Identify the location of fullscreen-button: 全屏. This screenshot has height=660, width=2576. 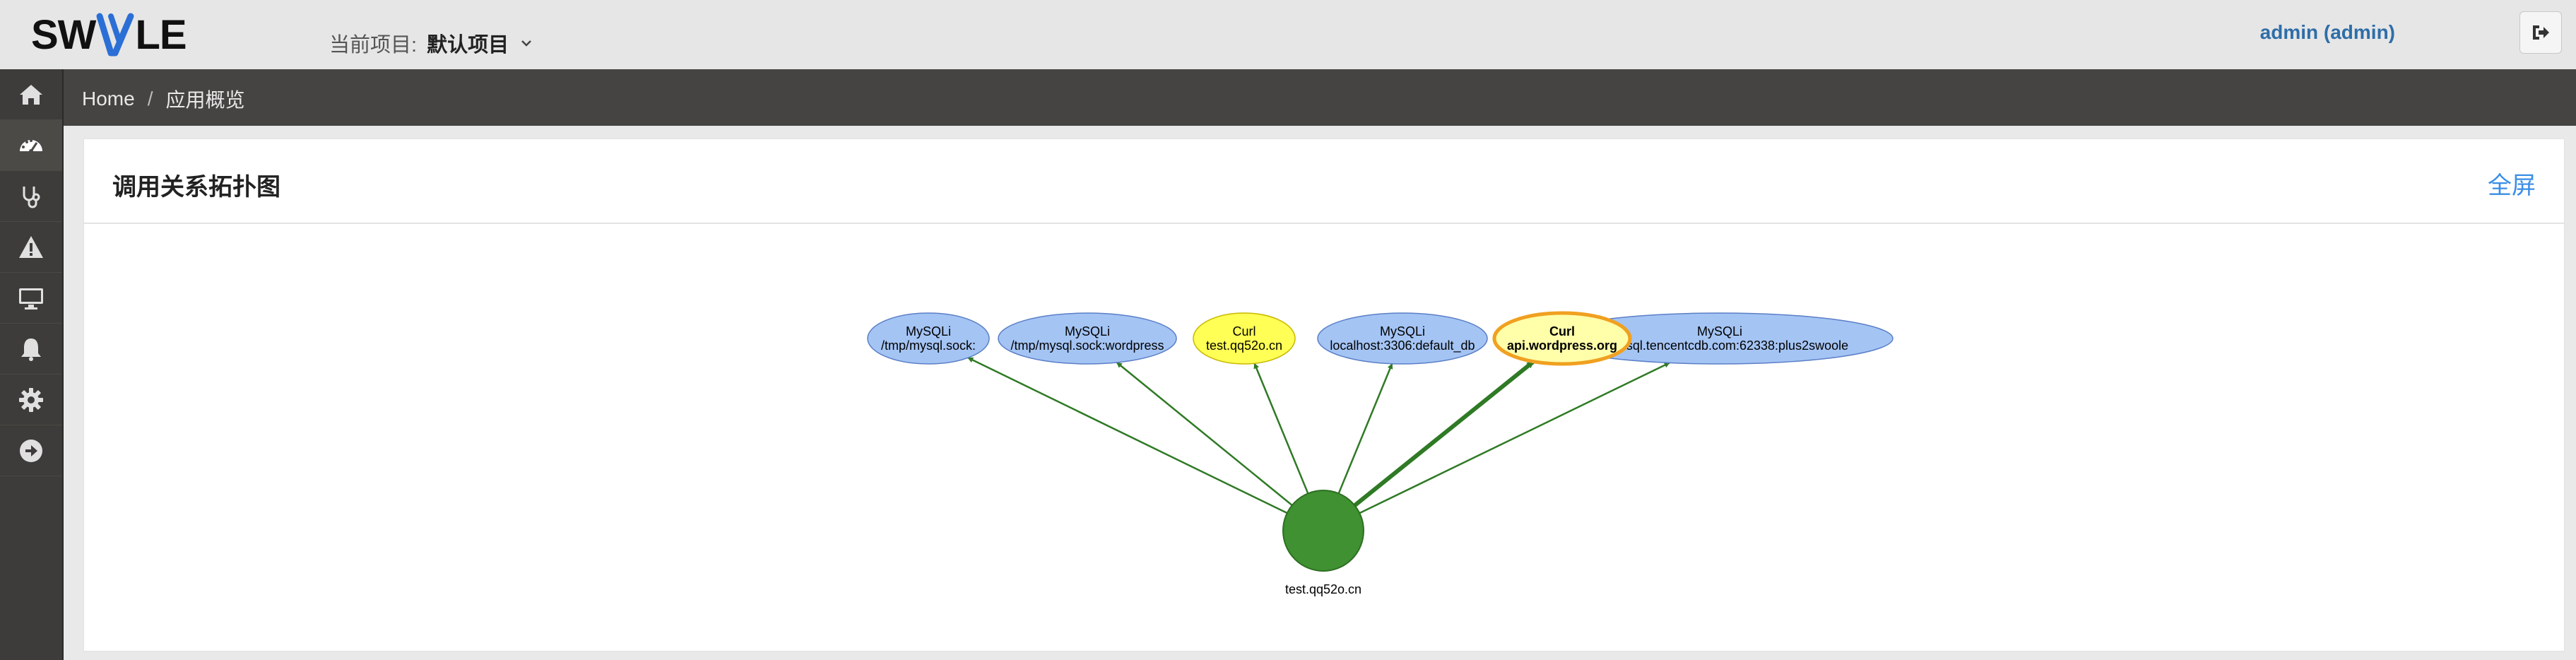
(2512, 183).